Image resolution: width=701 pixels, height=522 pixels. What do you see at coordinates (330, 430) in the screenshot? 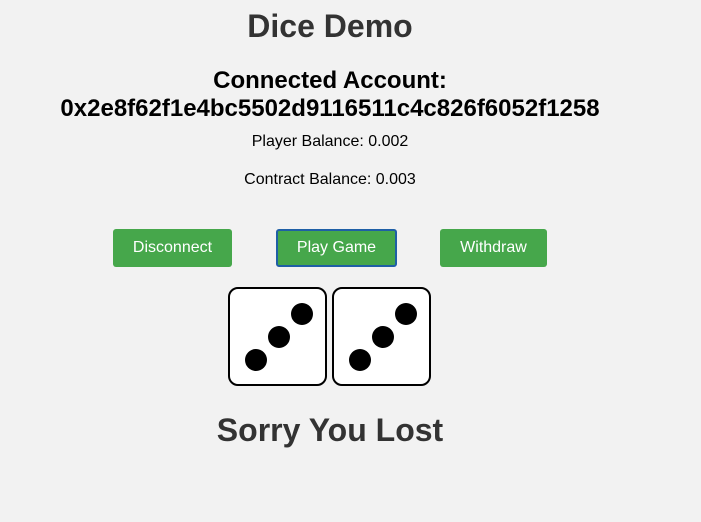
I see `result-message: Sorry You Lost` at bounding box center [330, 430].